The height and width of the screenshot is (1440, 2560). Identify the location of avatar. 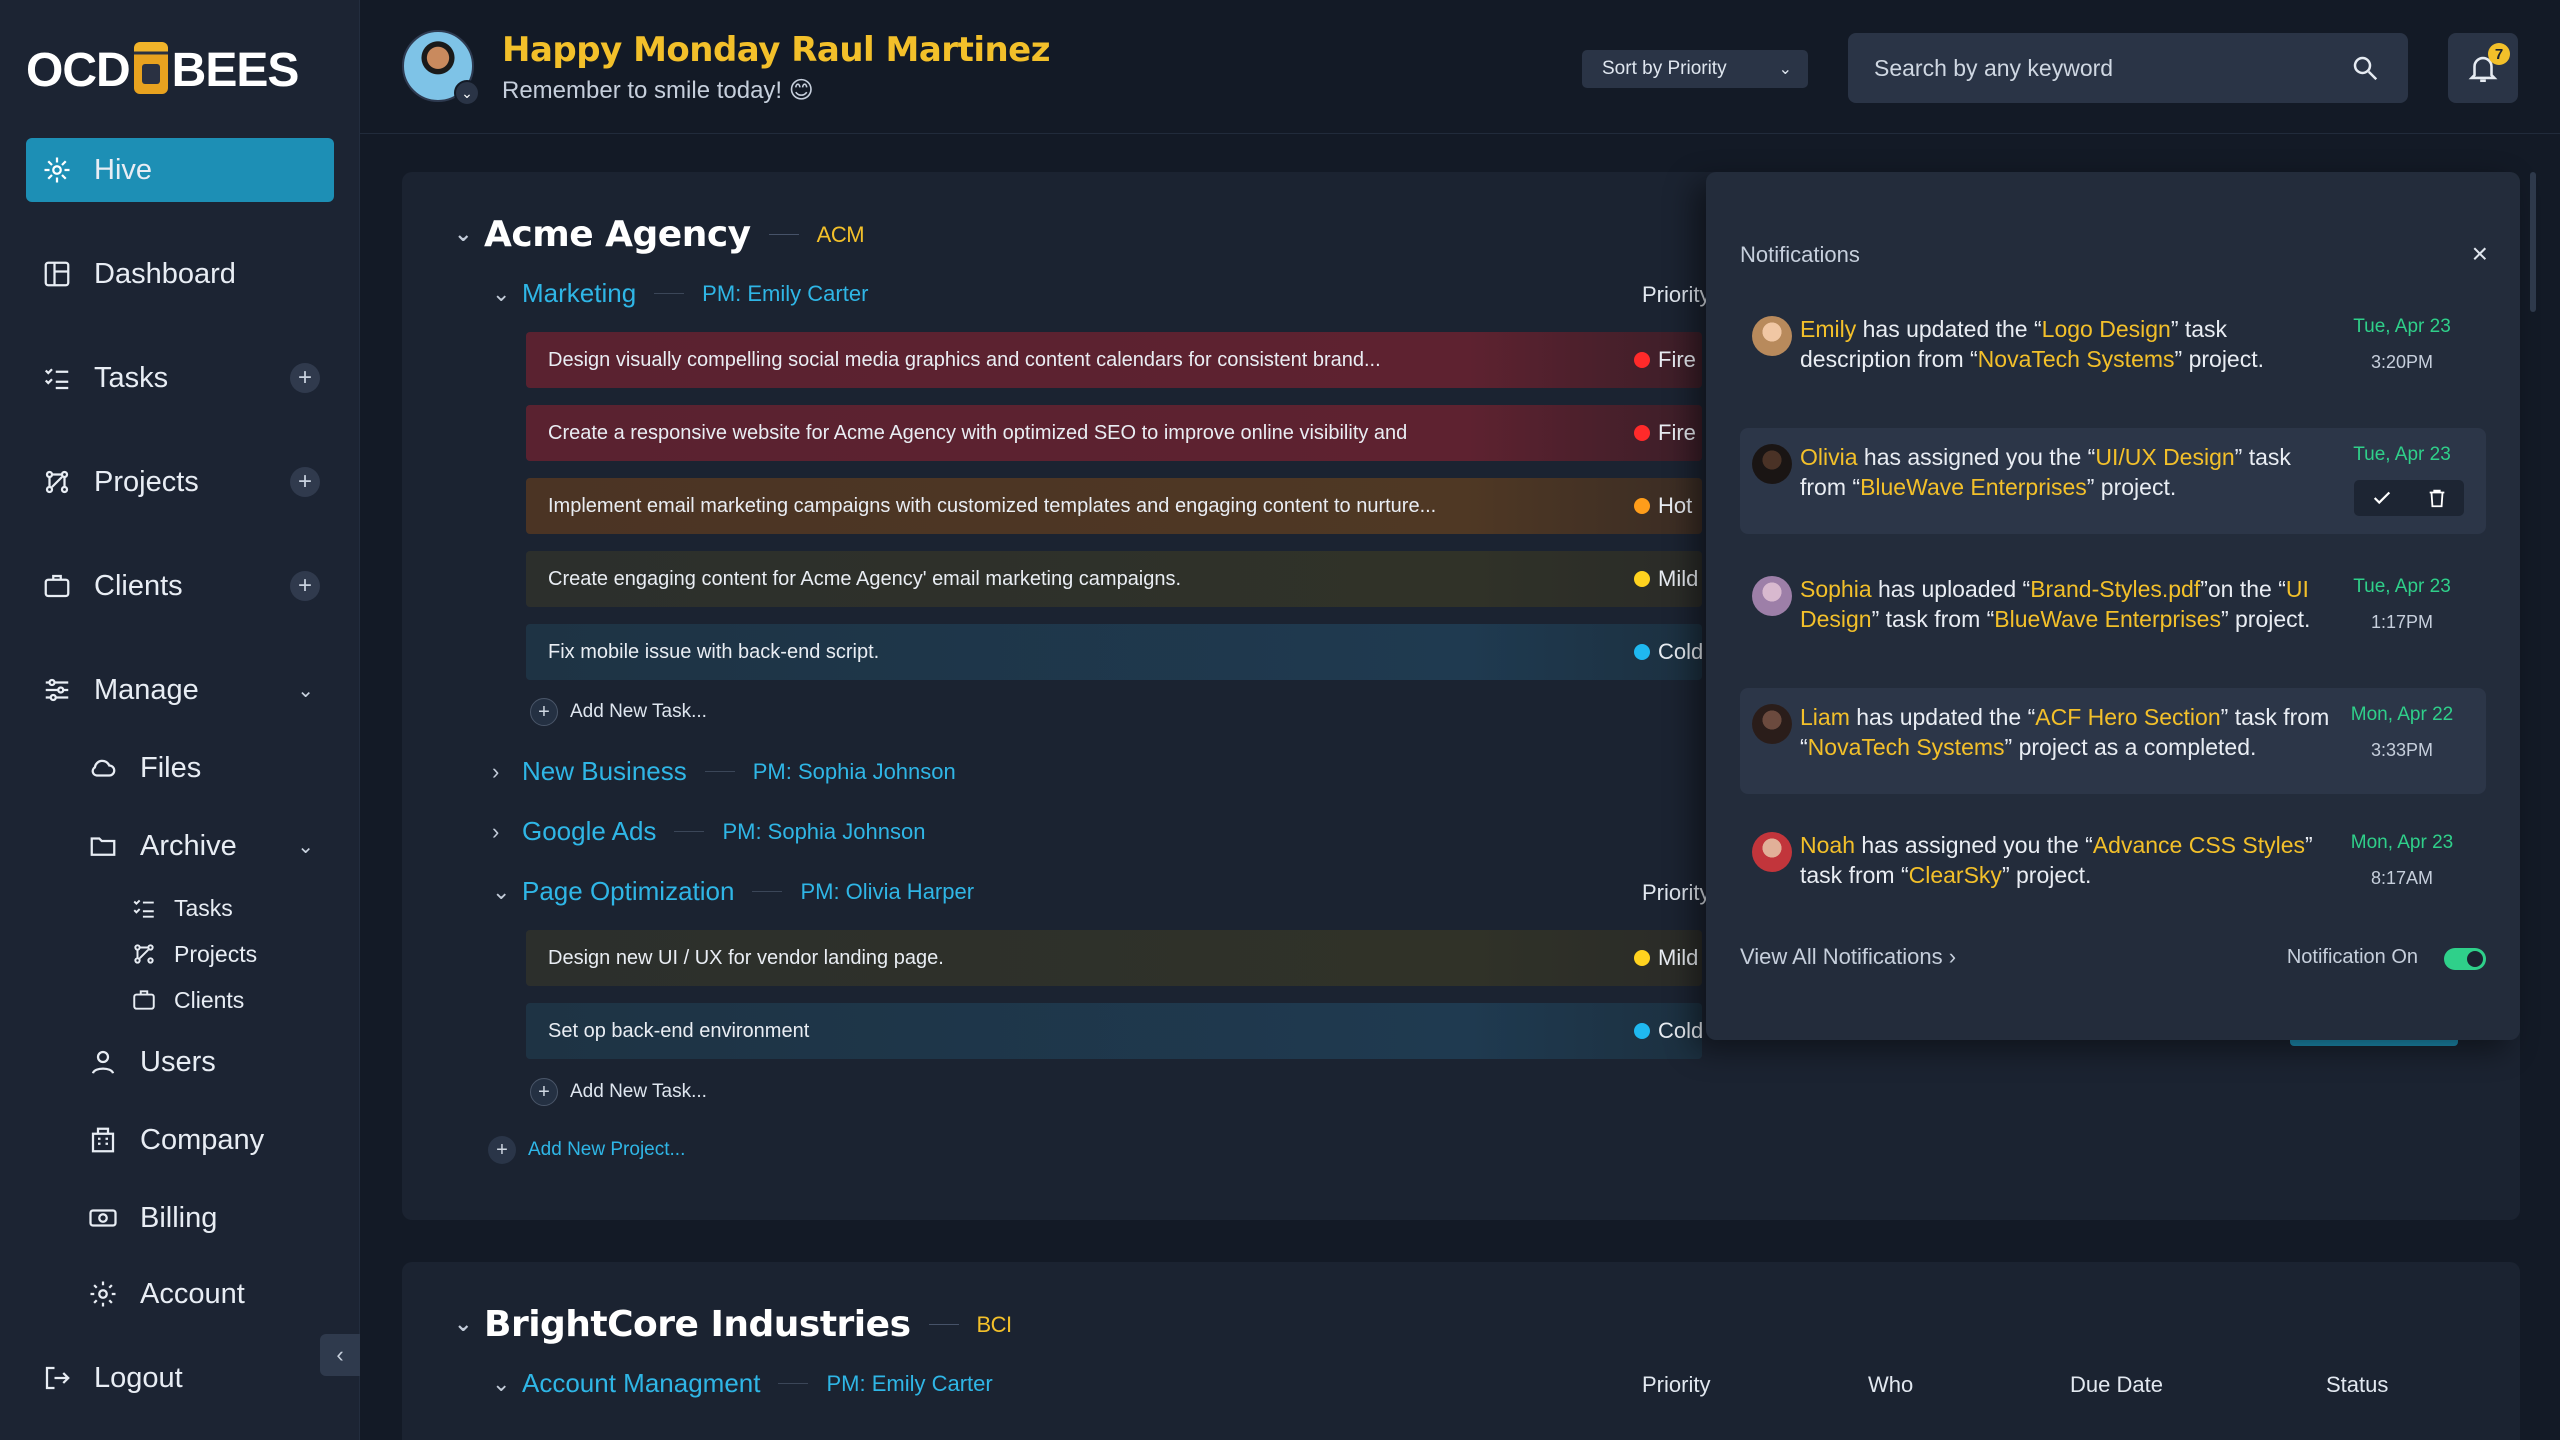
(1772, 724).